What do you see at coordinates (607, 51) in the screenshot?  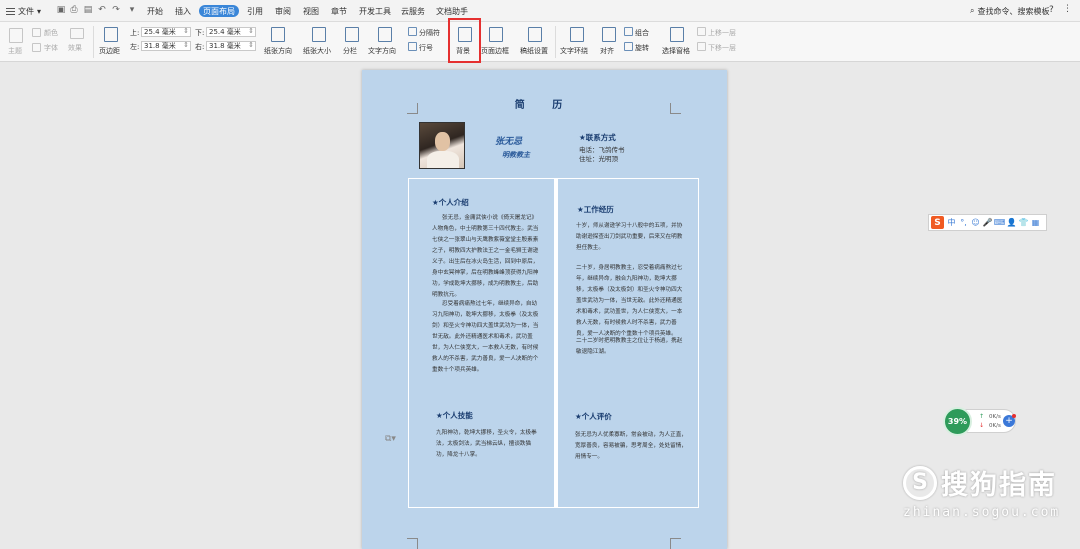 I see `align-button: 对齐` at bounding box center [607, 51].